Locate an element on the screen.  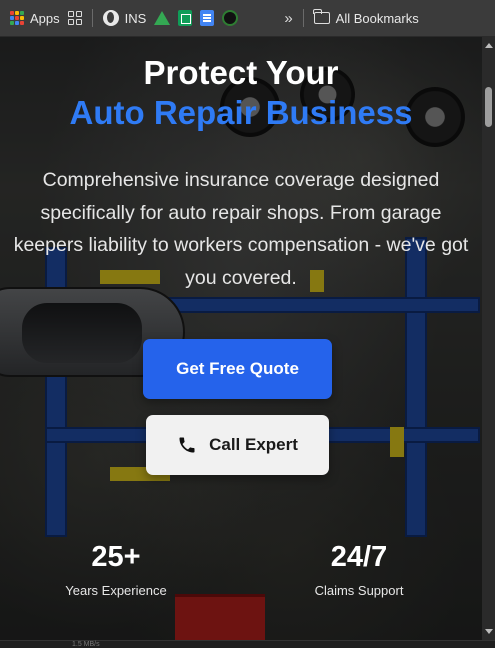
bookmark-ins-label: INS is located at coordinates (135, 18).